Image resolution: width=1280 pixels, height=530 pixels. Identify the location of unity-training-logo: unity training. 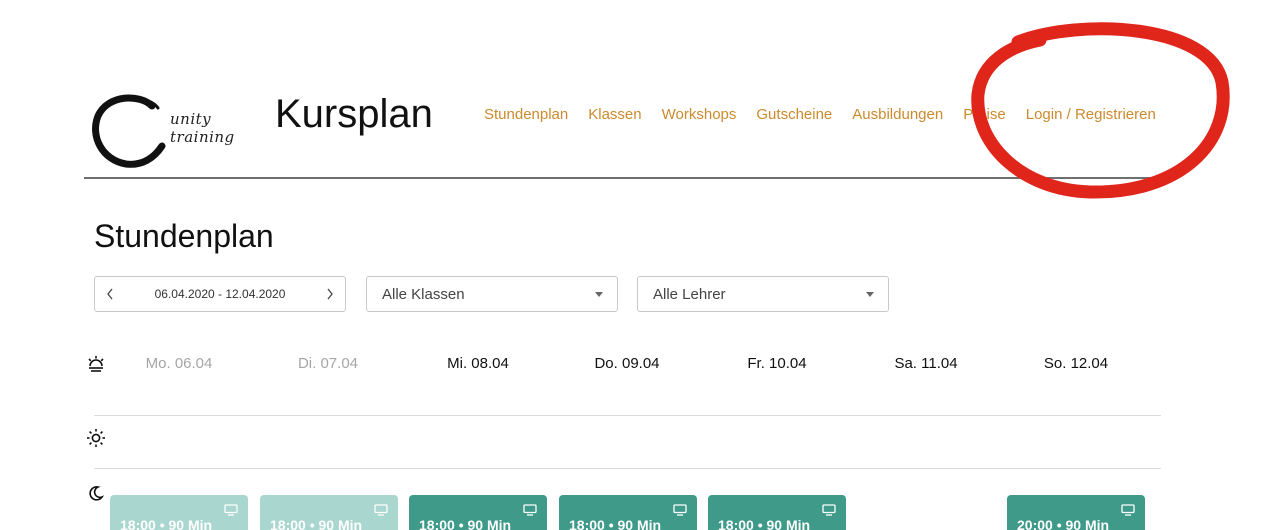
(172, 131).